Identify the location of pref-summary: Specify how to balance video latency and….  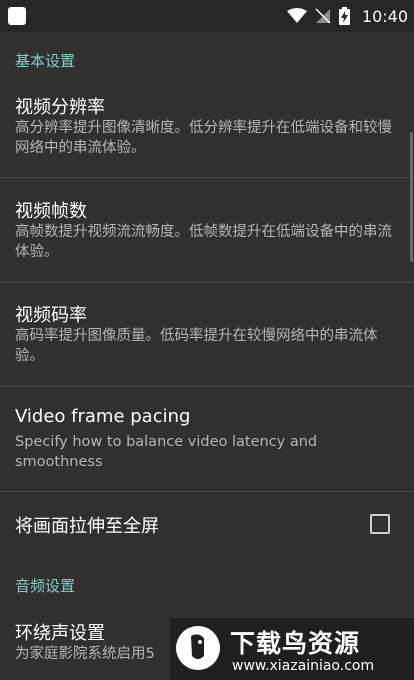
(166, 452).